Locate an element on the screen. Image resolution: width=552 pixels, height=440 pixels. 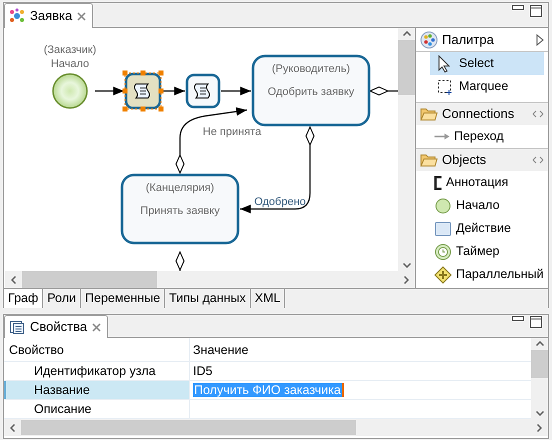
clock-icon is located at coordinates (443, 251).